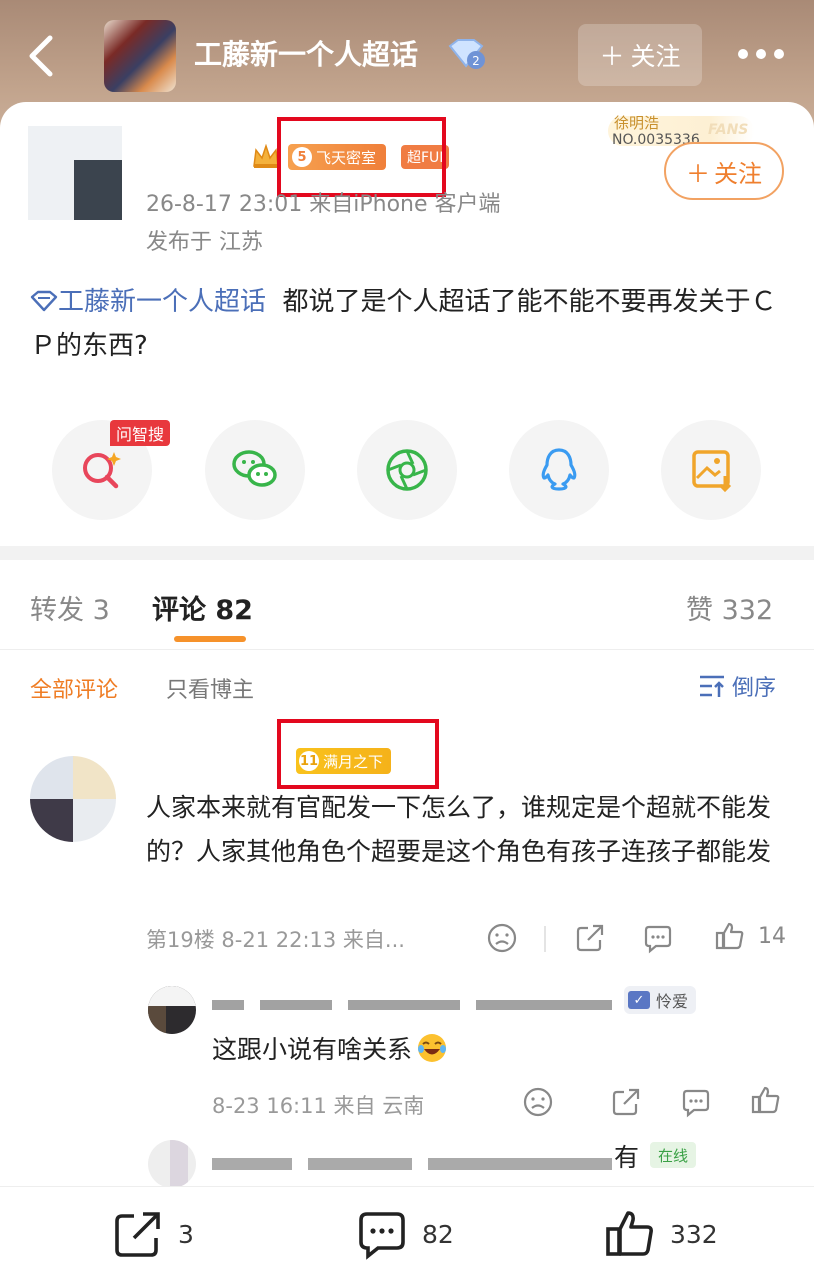  Describe the element at coordinates (73, 799) in the screenshot. I see `commenter-avatar` at that location.